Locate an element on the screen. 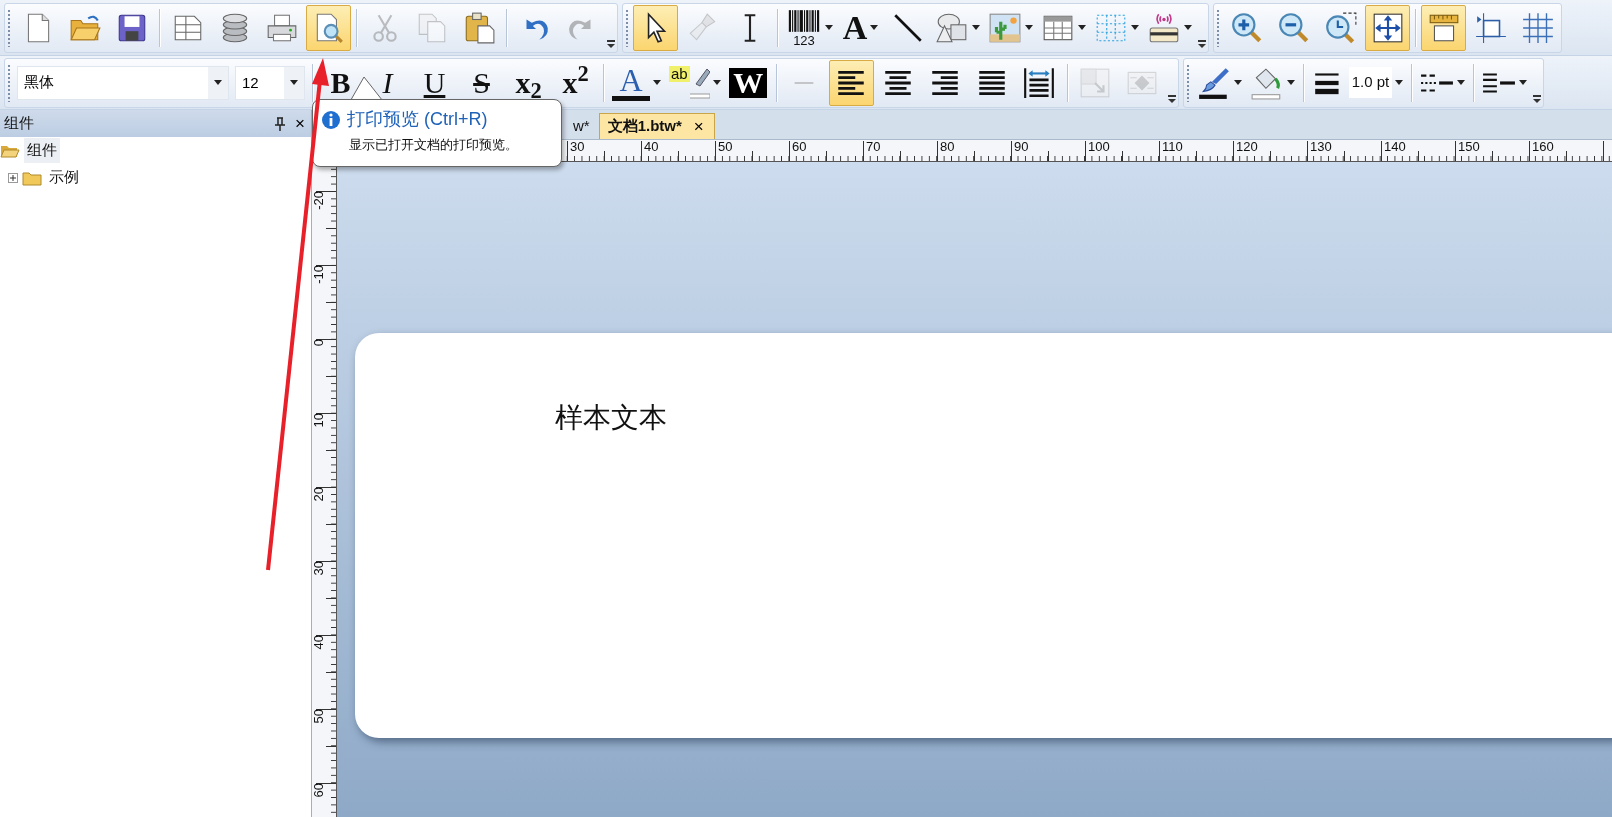  ruler-label: 80 is located at coordinates (947, 147).